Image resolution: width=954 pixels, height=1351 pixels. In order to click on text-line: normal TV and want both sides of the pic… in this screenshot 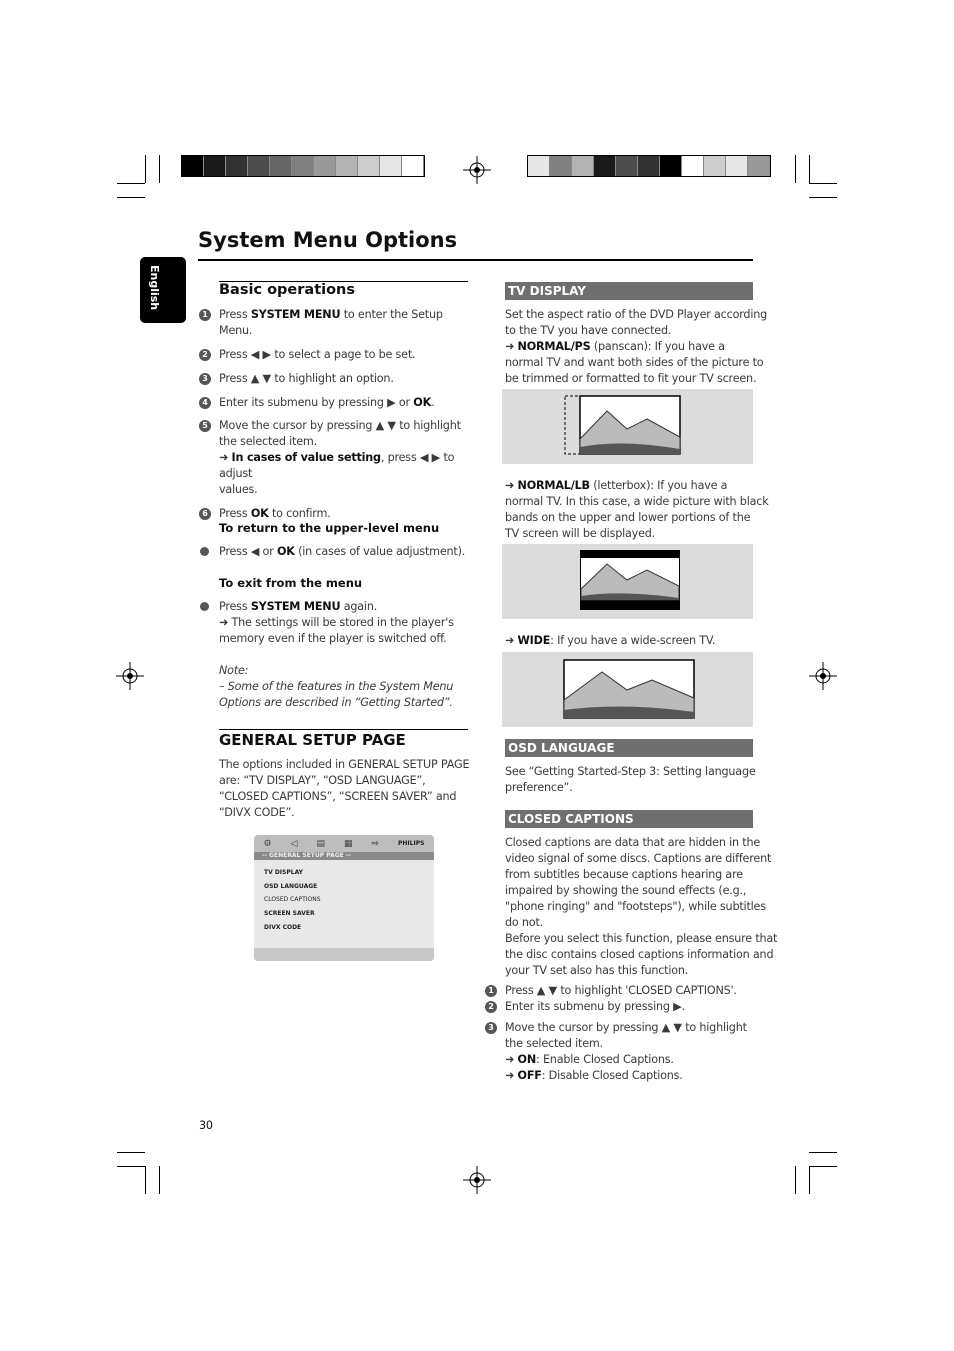, I will do `click(636, 363)`.